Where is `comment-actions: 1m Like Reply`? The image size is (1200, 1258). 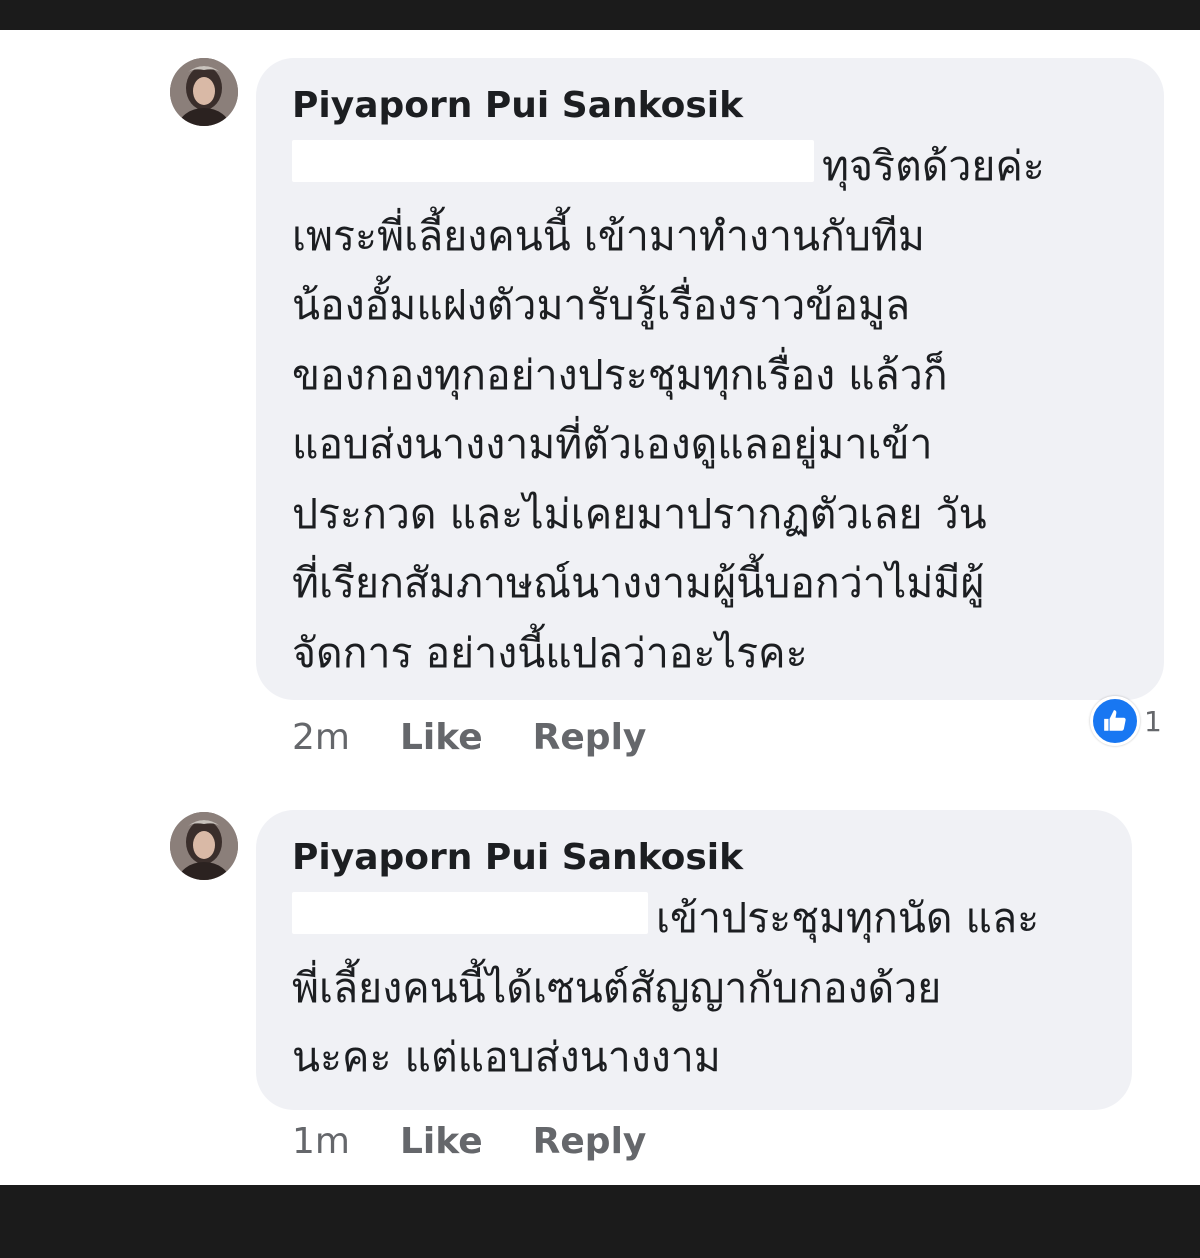 comment-actions: 1m Like Reply is located at coordinates (494, 1141).